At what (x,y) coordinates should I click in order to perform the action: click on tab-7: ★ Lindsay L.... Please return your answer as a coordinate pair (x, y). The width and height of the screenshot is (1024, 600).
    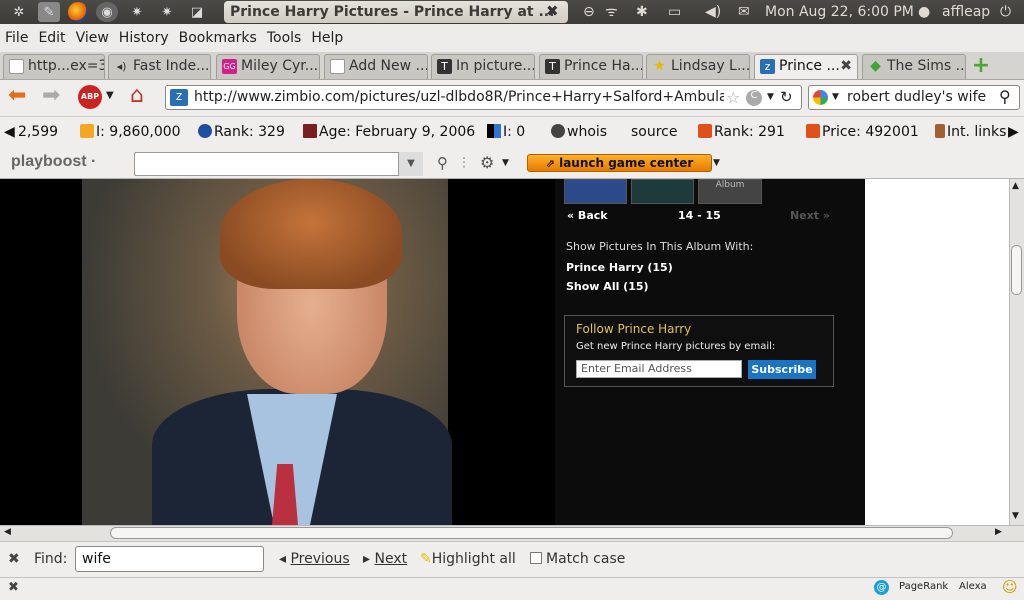
    Looking at the image, I should click on (698, 66).